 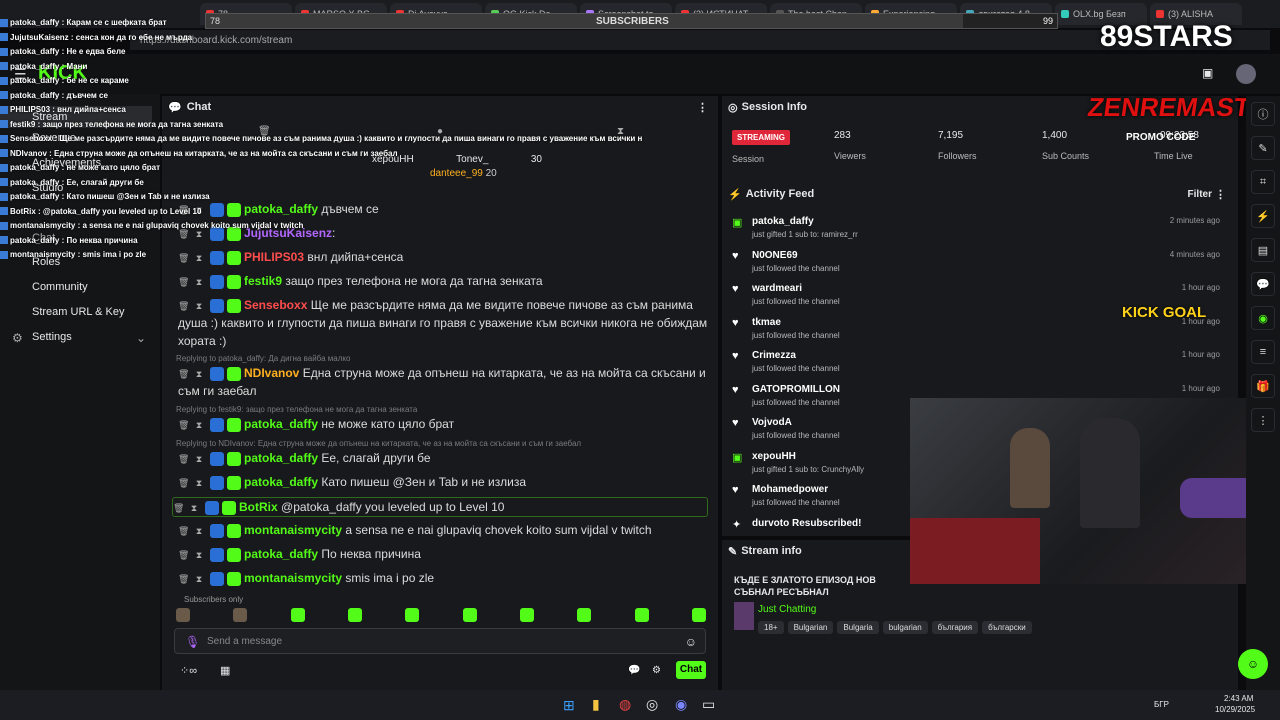 I want to click on tray-lang: БГР, so click(x=1161, y=704).